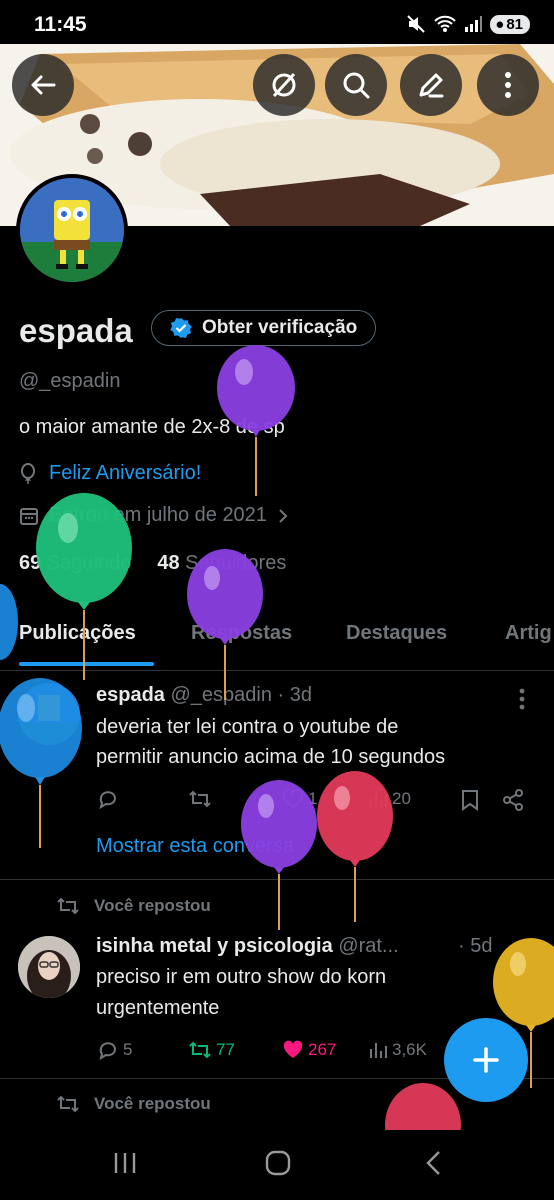  I want to click on like-button: 1, so click(299, 799).